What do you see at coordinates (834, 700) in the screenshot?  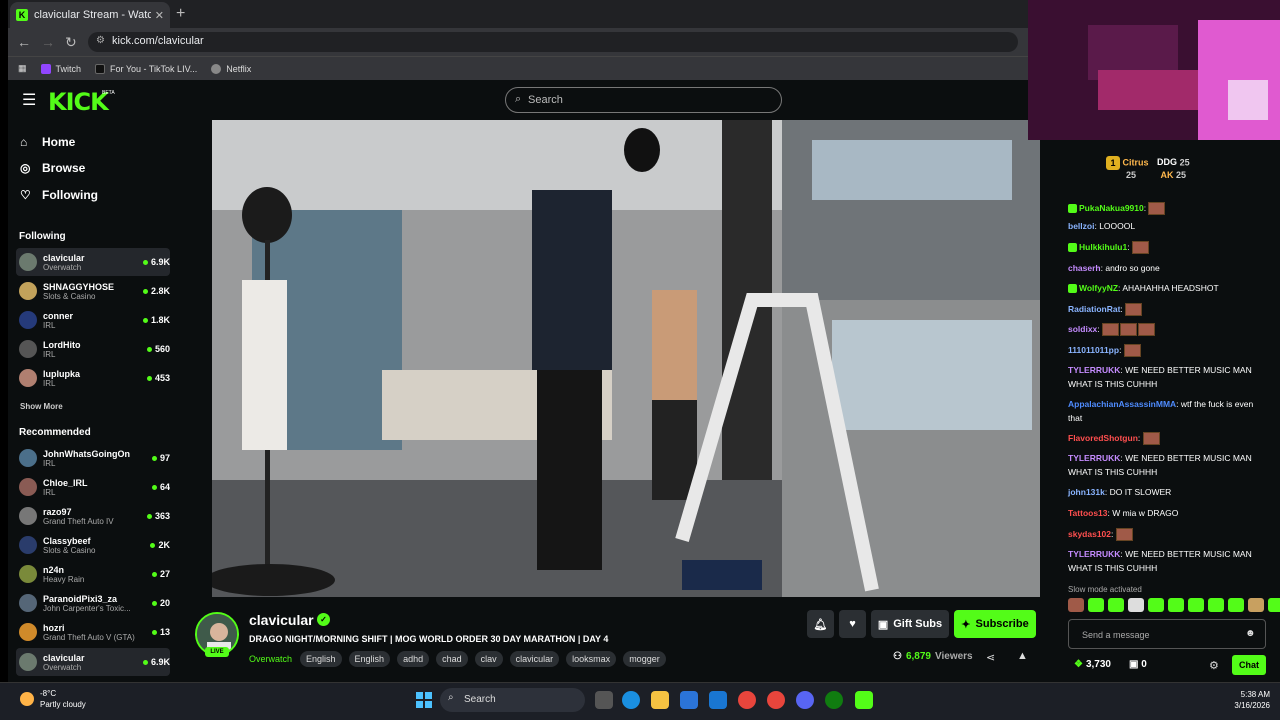 I see `xbox-icon` at bounding box center [834, 700].